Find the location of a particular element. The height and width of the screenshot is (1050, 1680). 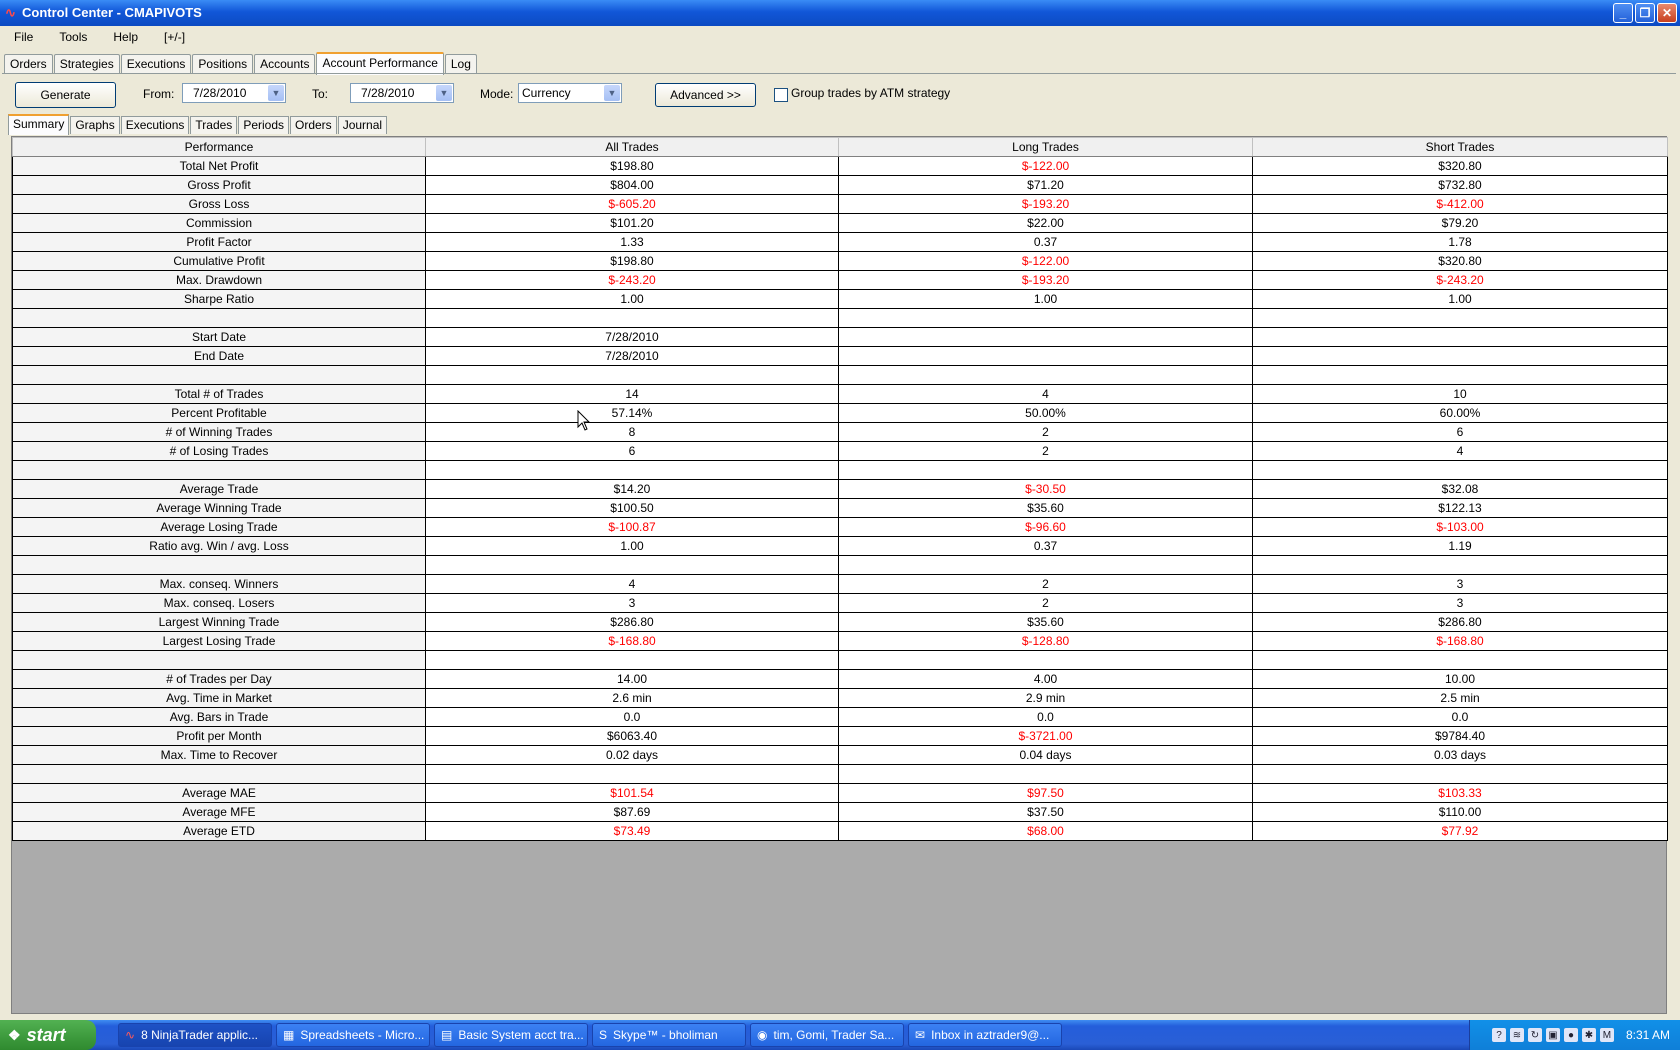

refresh-icon: ↻ is located at coordinates (1534, 1035).